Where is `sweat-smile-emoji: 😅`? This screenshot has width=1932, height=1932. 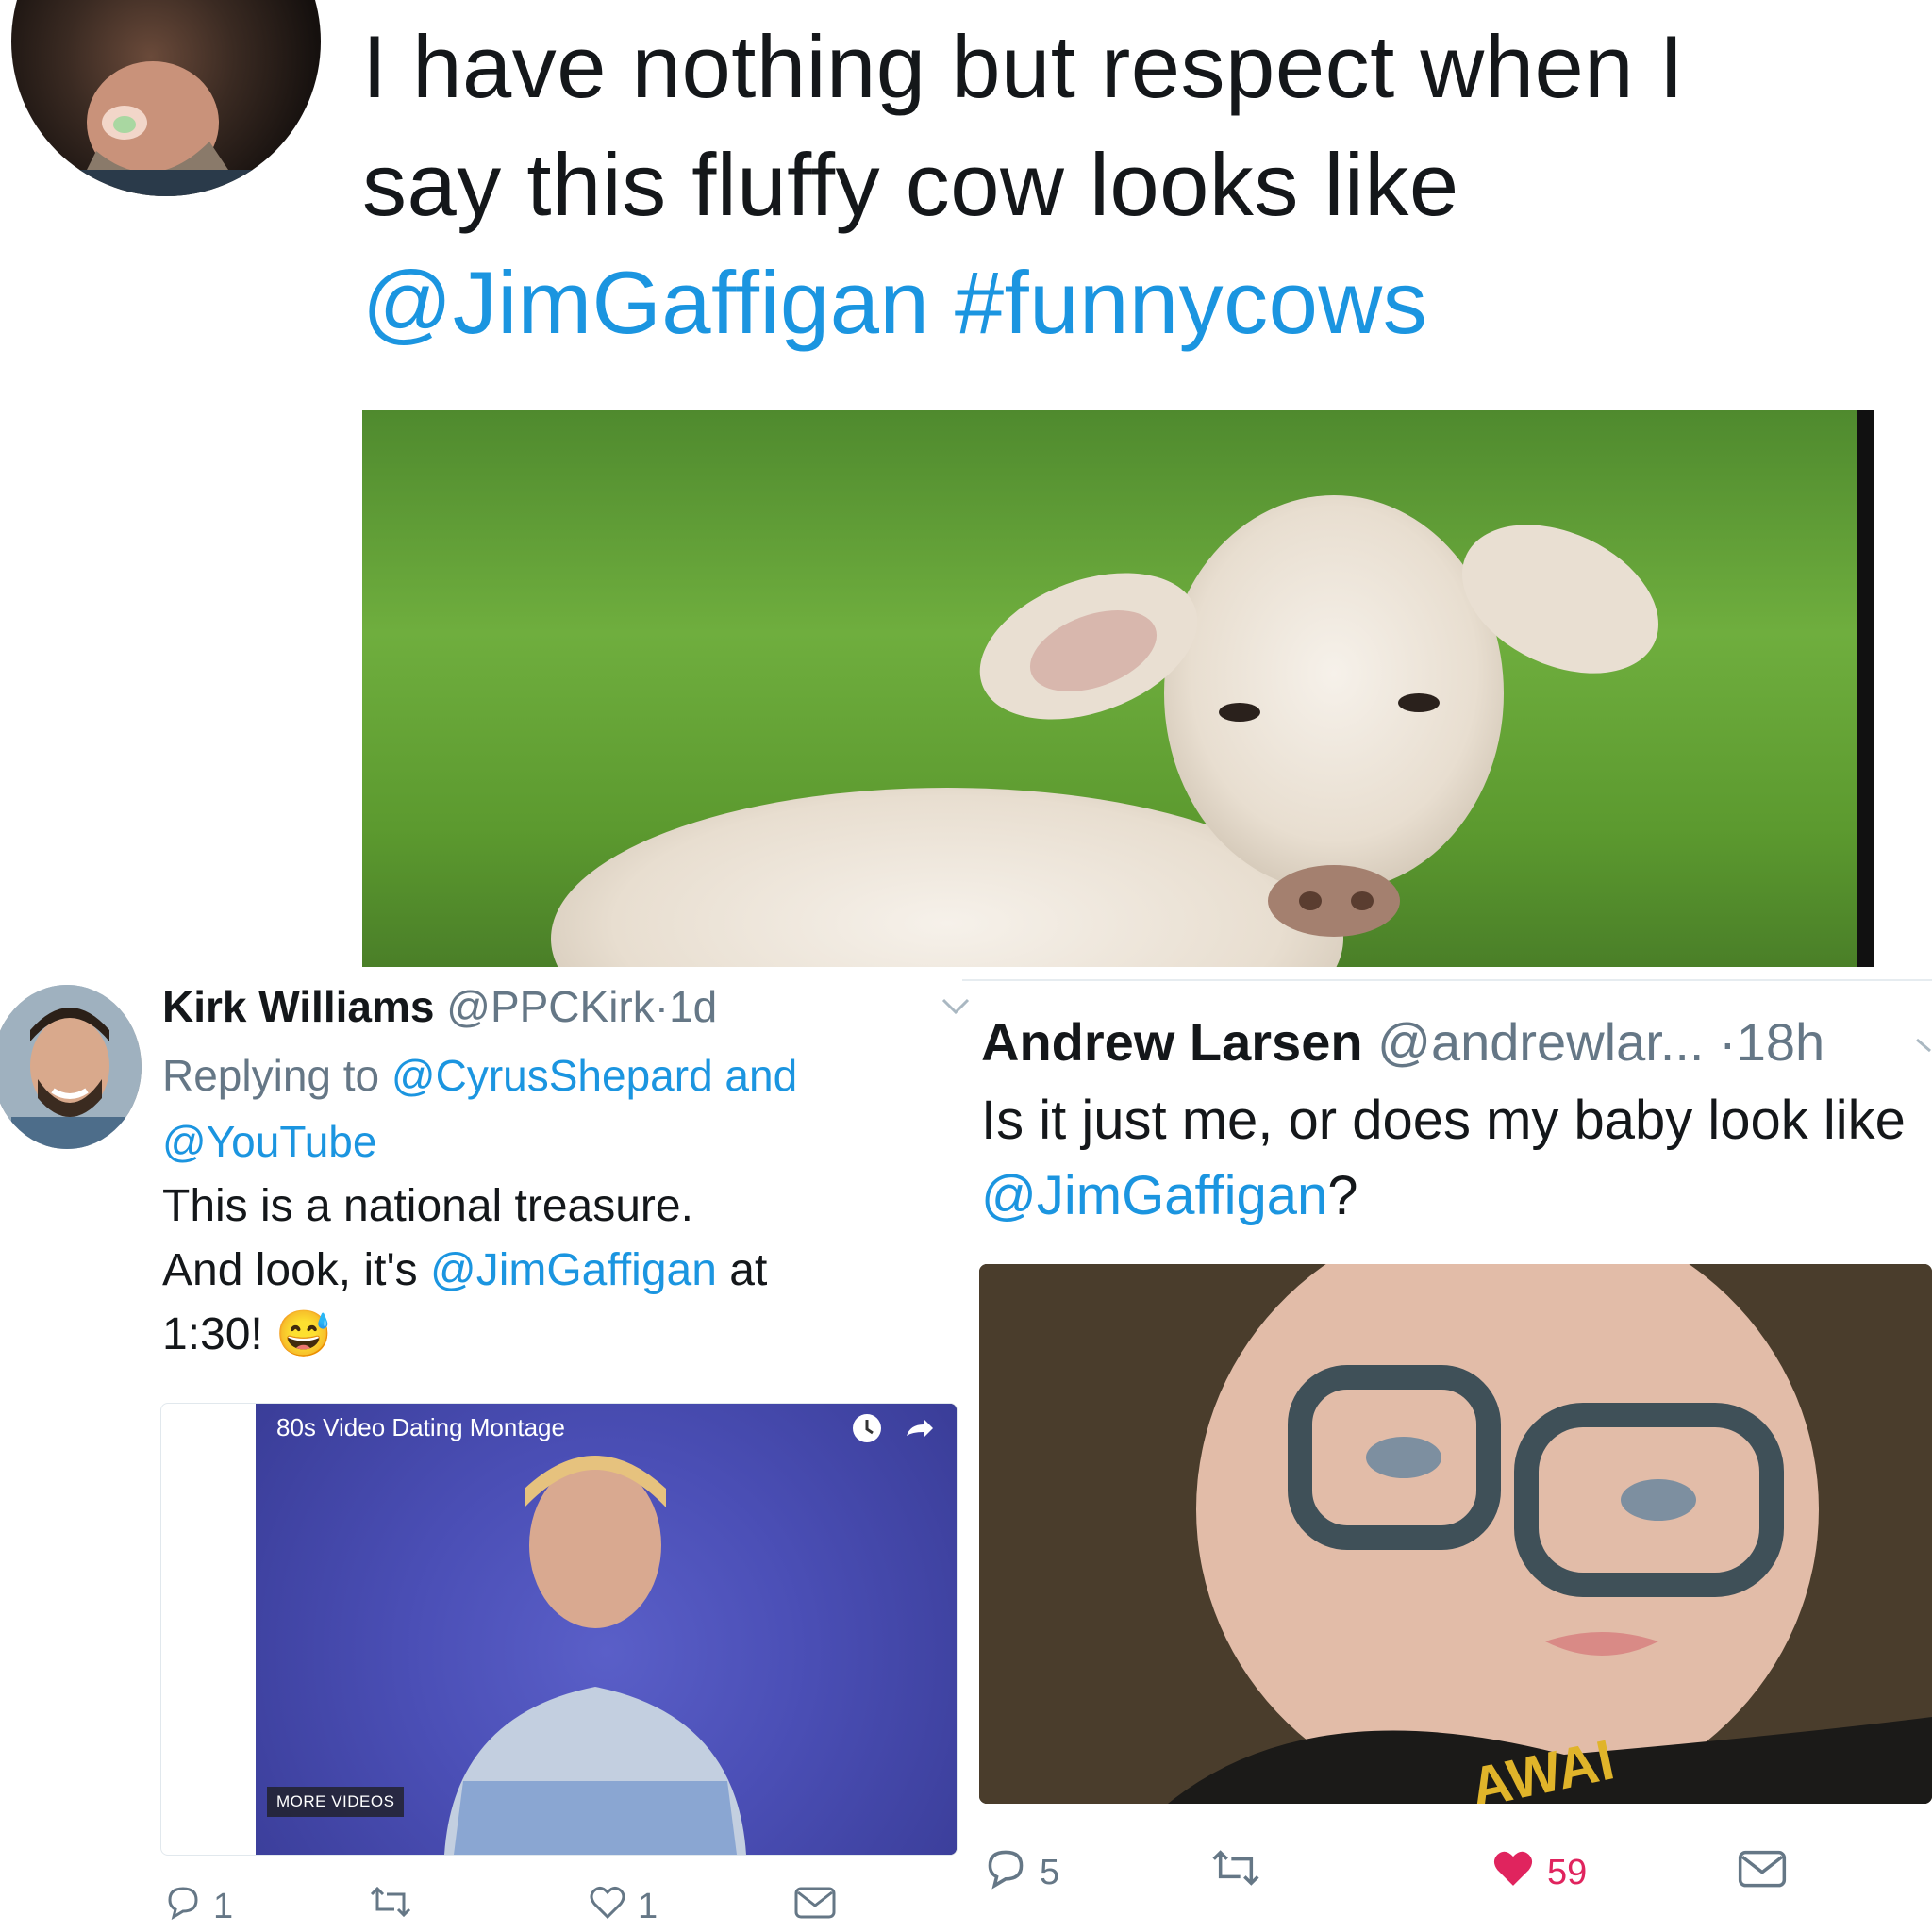
sweat-smile-emoji: 😅 is located at coordinates (304, 1334).